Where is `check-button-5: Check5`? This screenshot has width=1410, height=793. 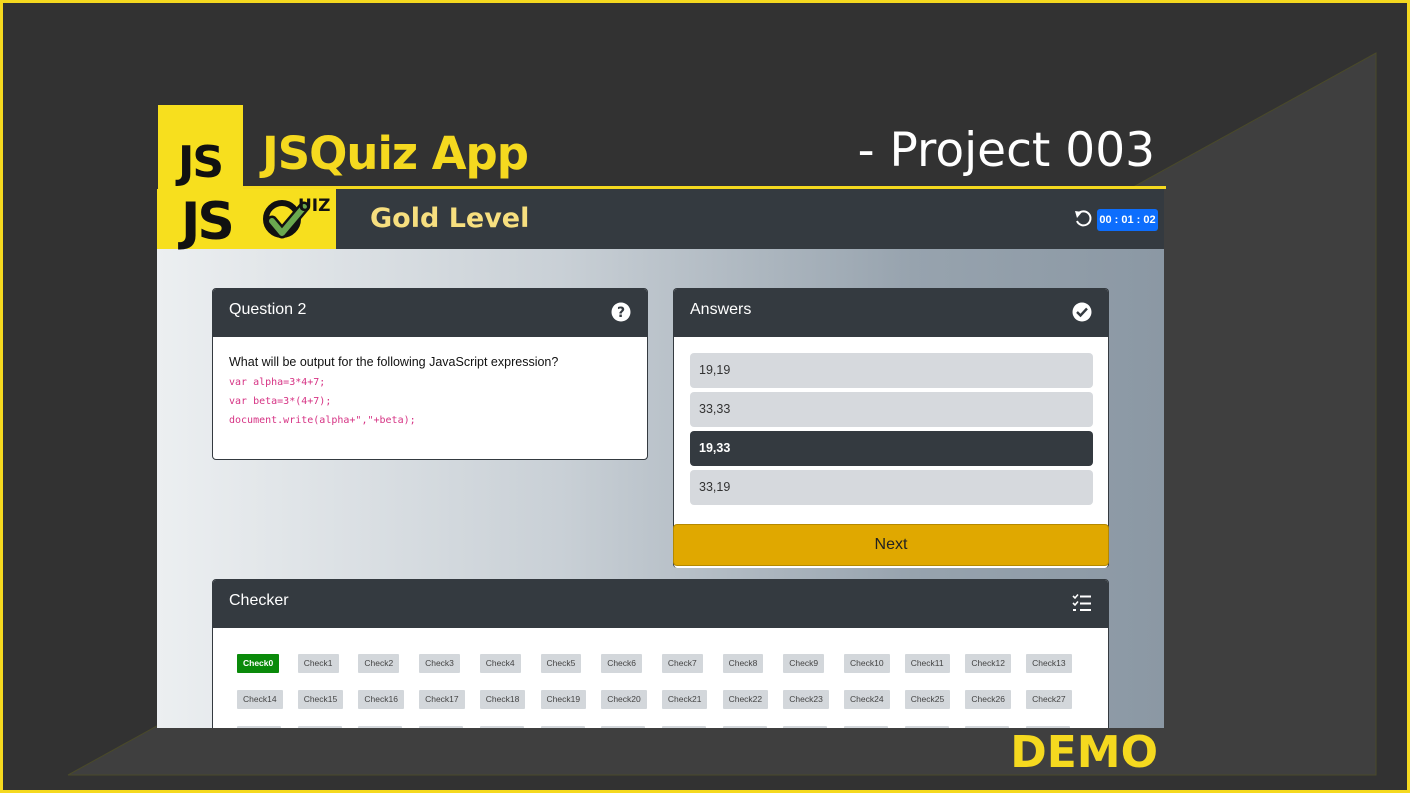 check-button-5: Check5 is located at coordinates (561, 663).